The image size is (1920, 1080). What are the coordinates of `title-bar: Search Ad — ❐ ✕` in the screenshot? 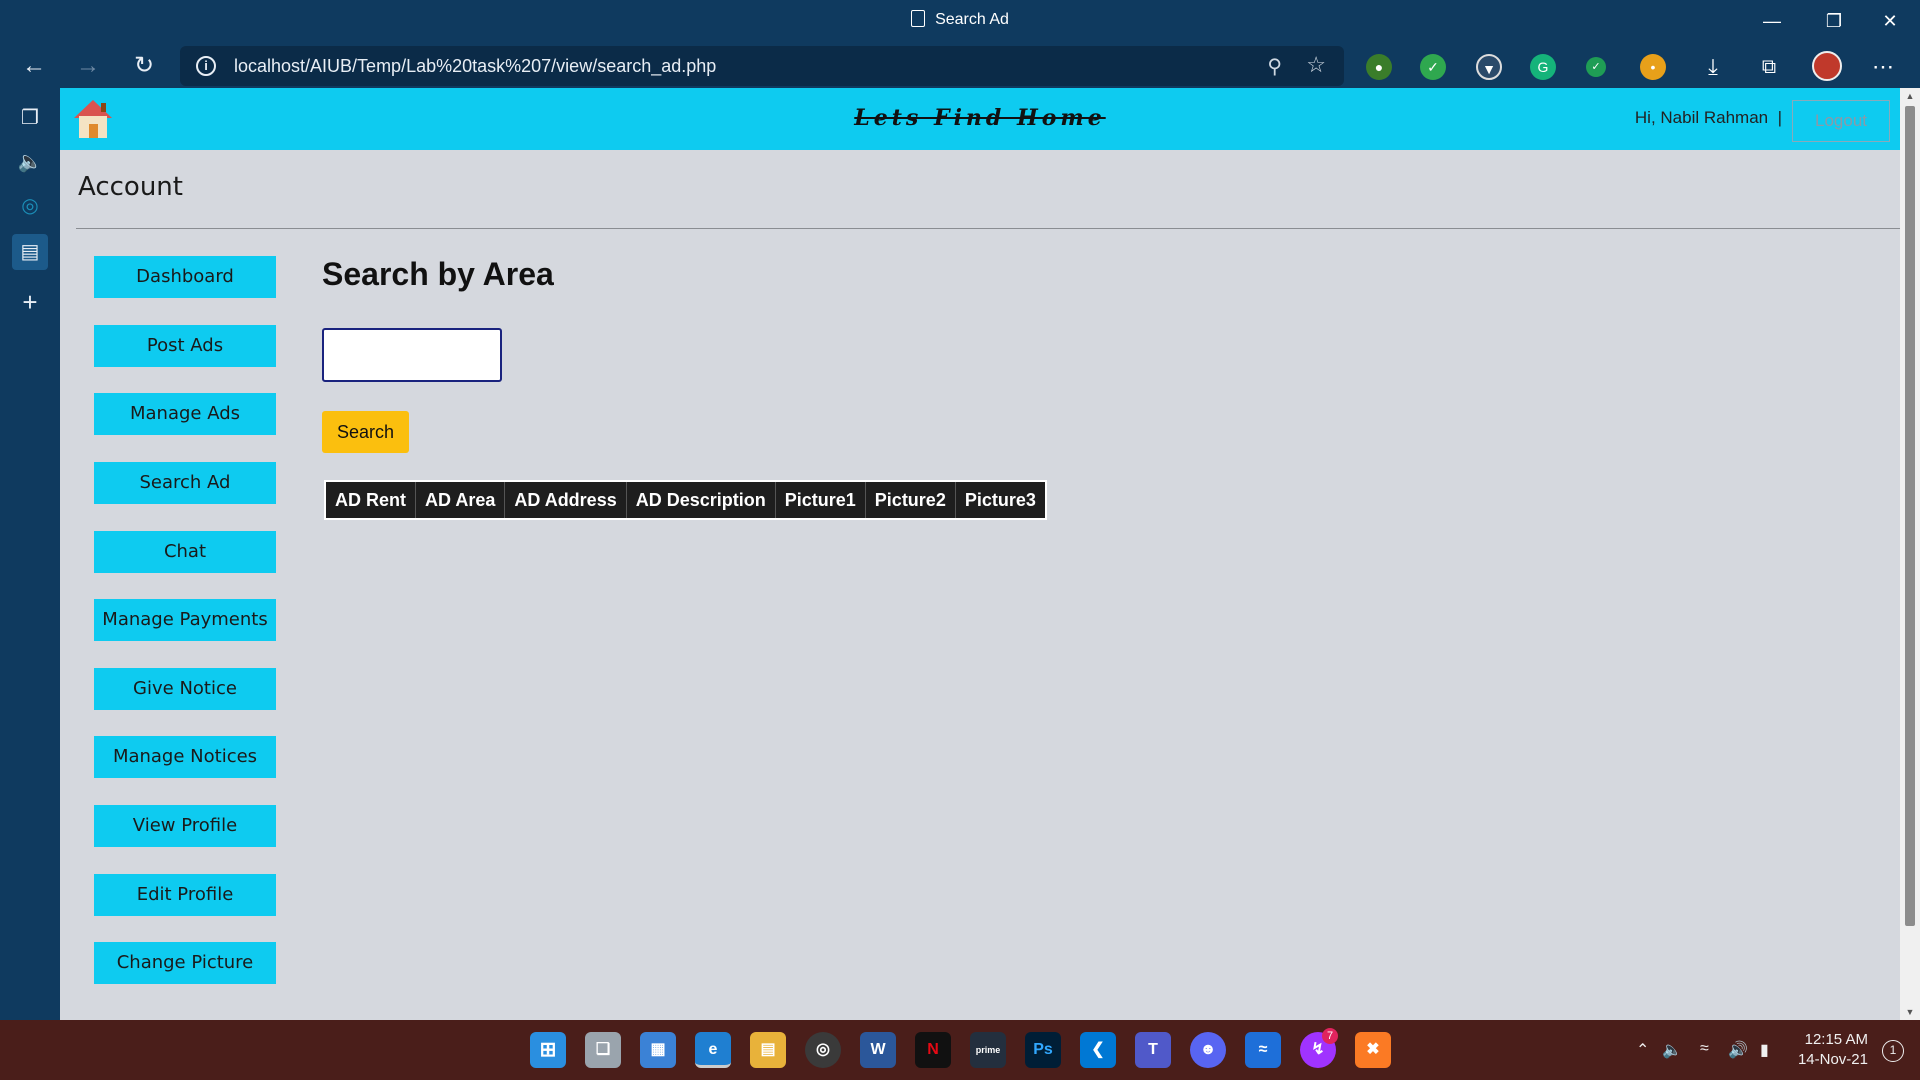 It's located at (960, 22).